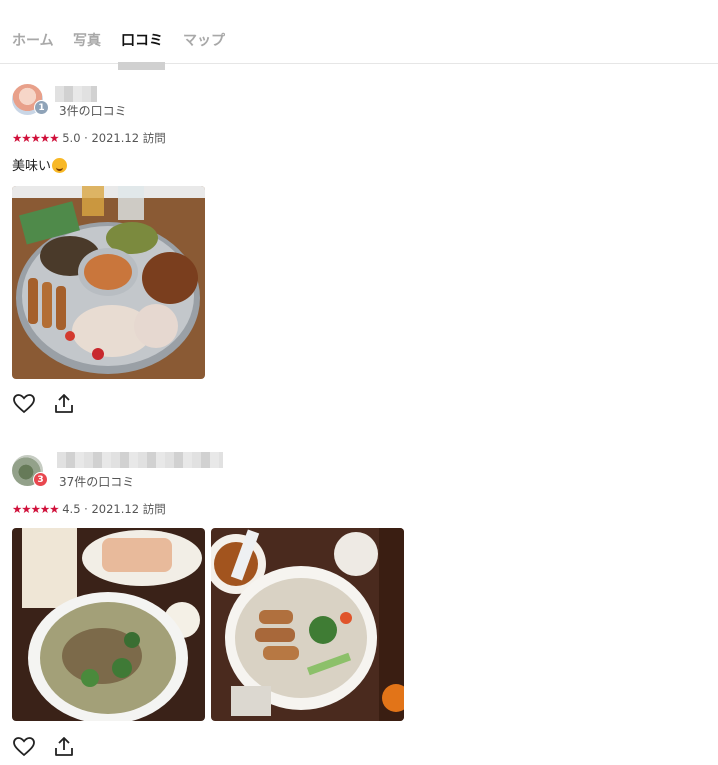 The width and height of the screenshot is (718, 765). Describe the element at coordinates (33, 40) in the screenshot. I see `tab-home: ホーム` at that location.